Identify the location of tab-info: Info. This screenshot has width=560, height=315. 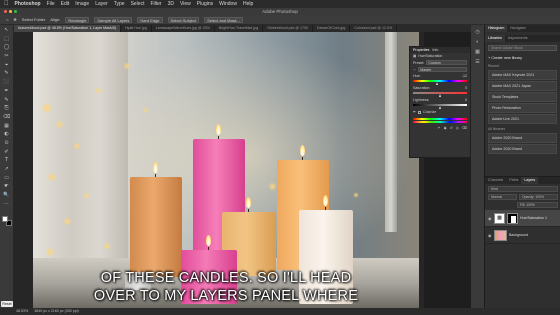
(435, 50).